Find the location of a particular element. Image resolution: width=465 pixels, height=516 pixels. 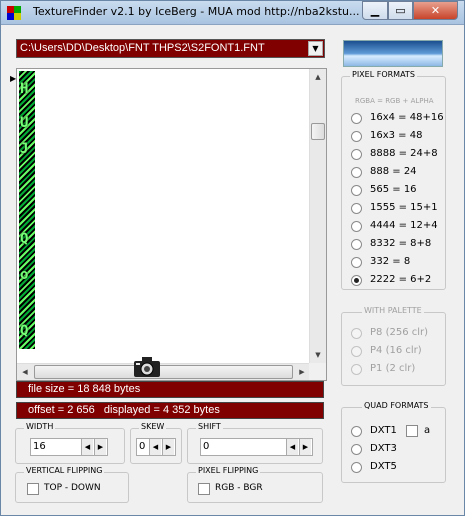

scrollbar-corner is located at coordinates (317, 371).